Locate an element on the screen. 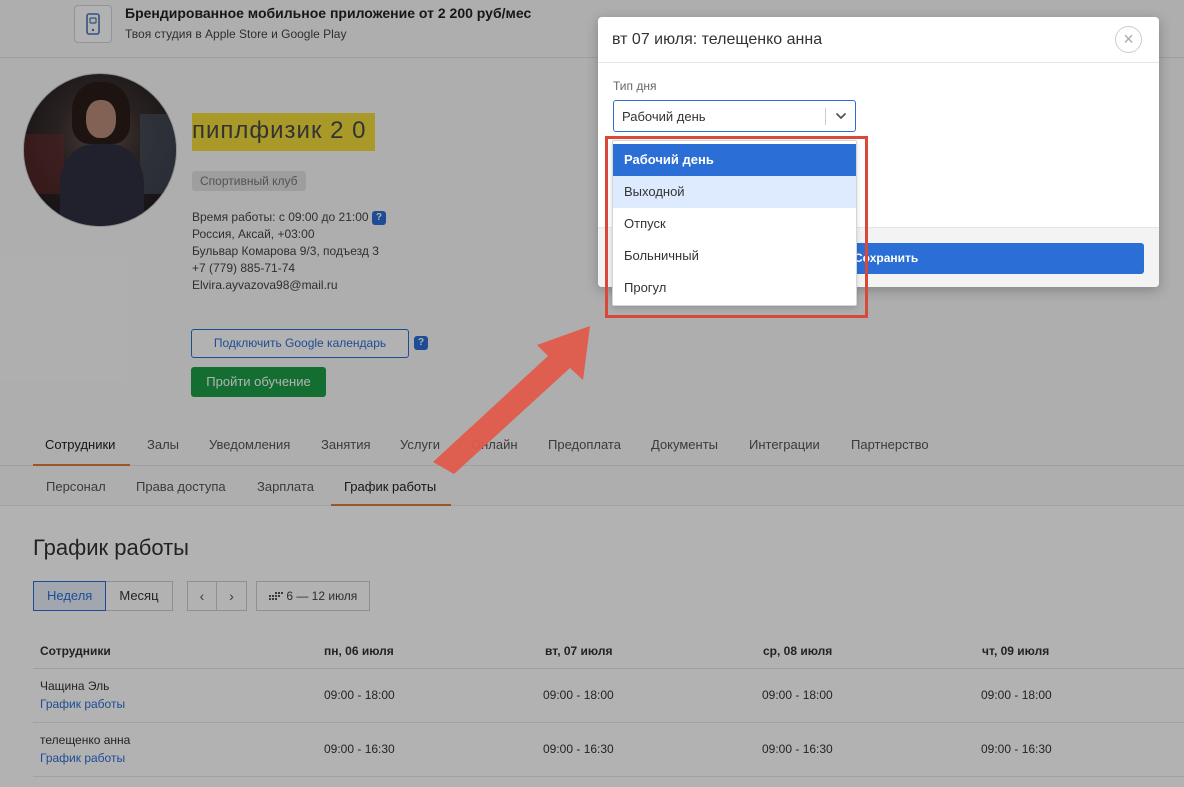  close-icon: × is located at coordinates (1128, 39).